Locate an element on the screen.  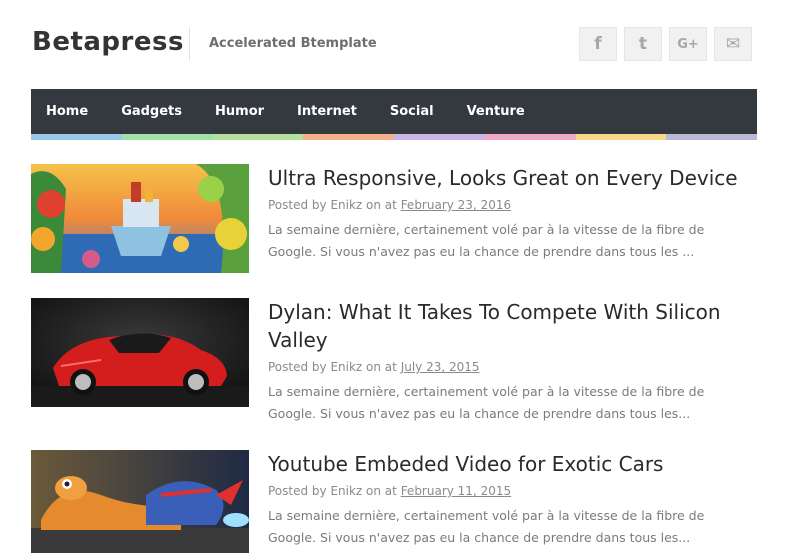
nav-item-venture: Venture is located at coordinates (496, 111).